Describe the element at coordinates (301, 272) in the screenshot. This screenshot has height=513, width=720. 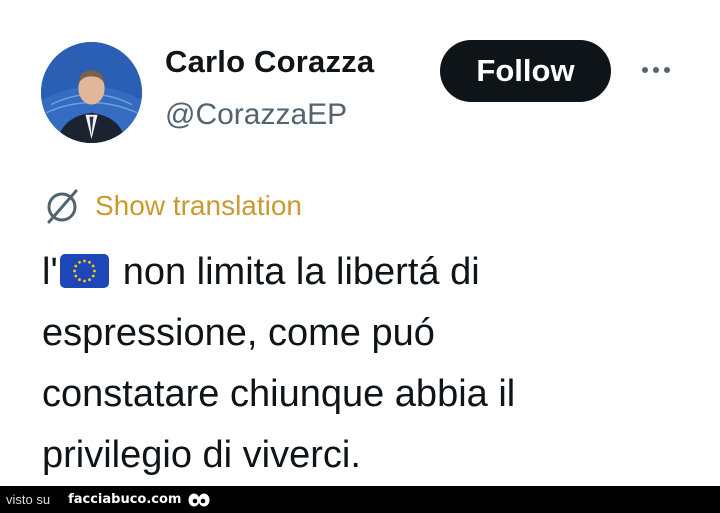
I see `tweet-line-text: non limita la libertá di` at that location.